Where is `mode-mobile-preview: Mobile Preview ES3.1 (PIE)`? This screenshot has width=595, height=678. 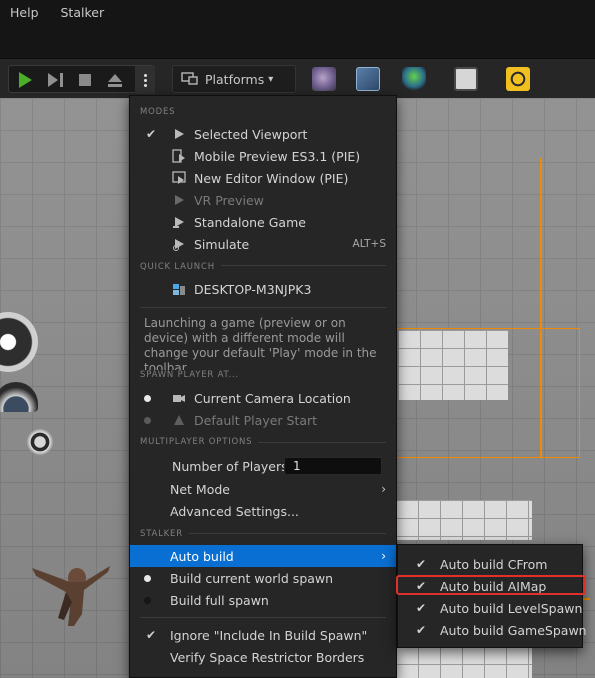 mode-mobile-preview: Mobile Preview ES3.1 (PIE) is located at coordinates (263, 156).